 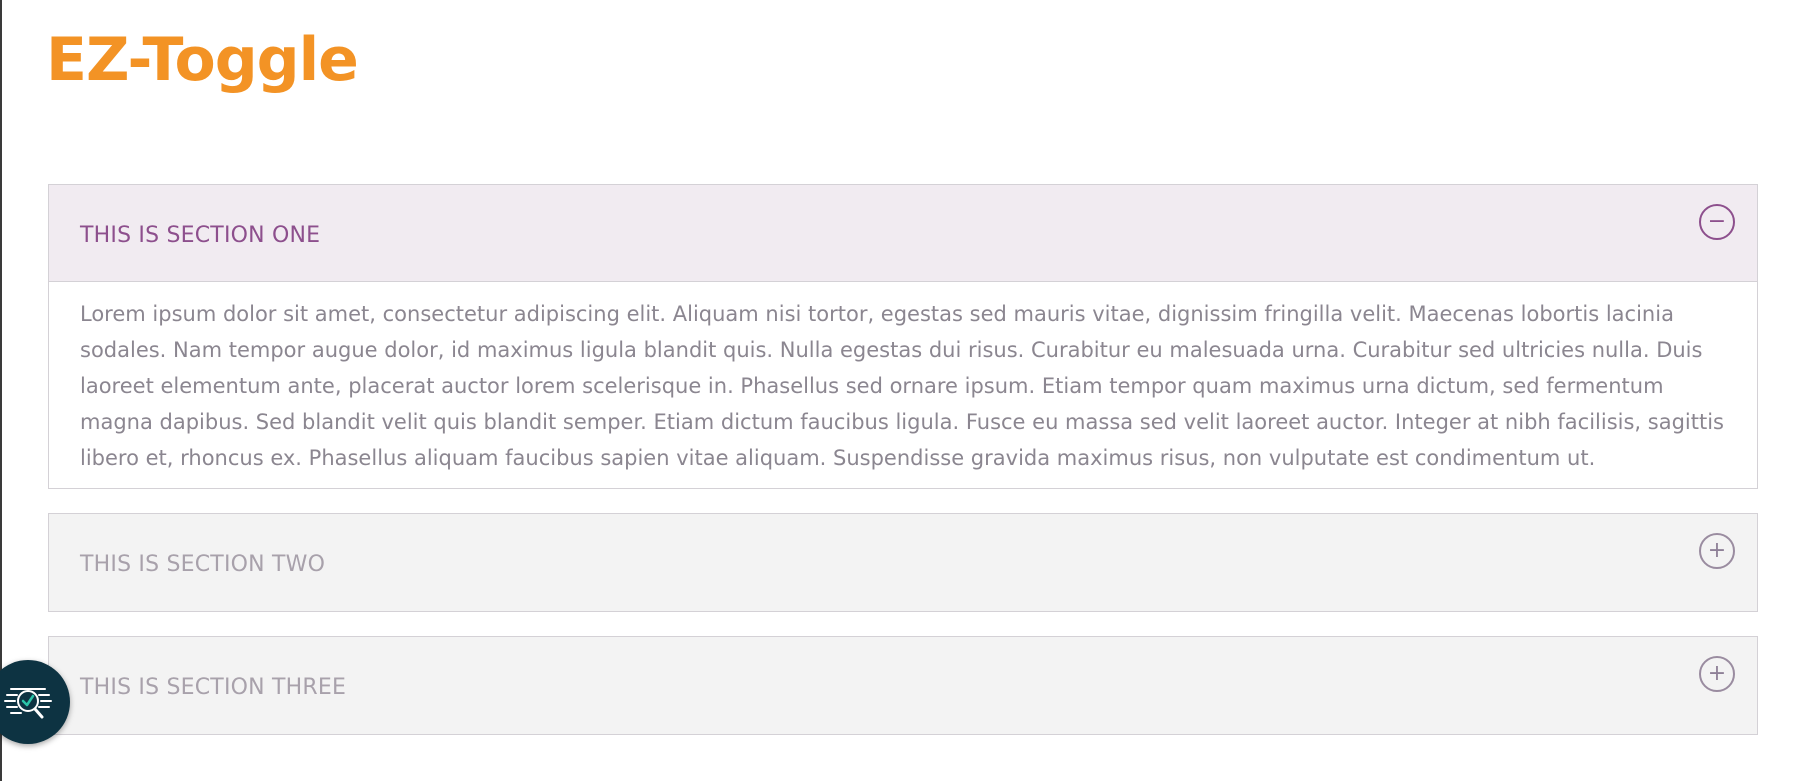 I want to click on section-two-title: THIS IS SECTION TWO, so click(x=203, y=564).